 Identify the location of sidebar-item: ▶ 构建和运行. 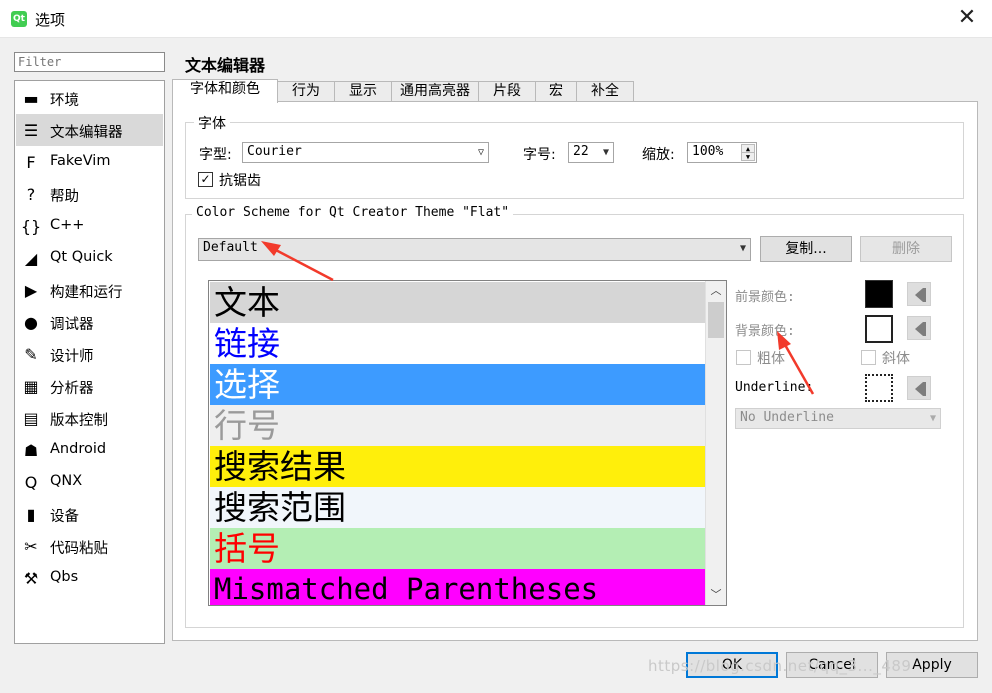
(89, 290).